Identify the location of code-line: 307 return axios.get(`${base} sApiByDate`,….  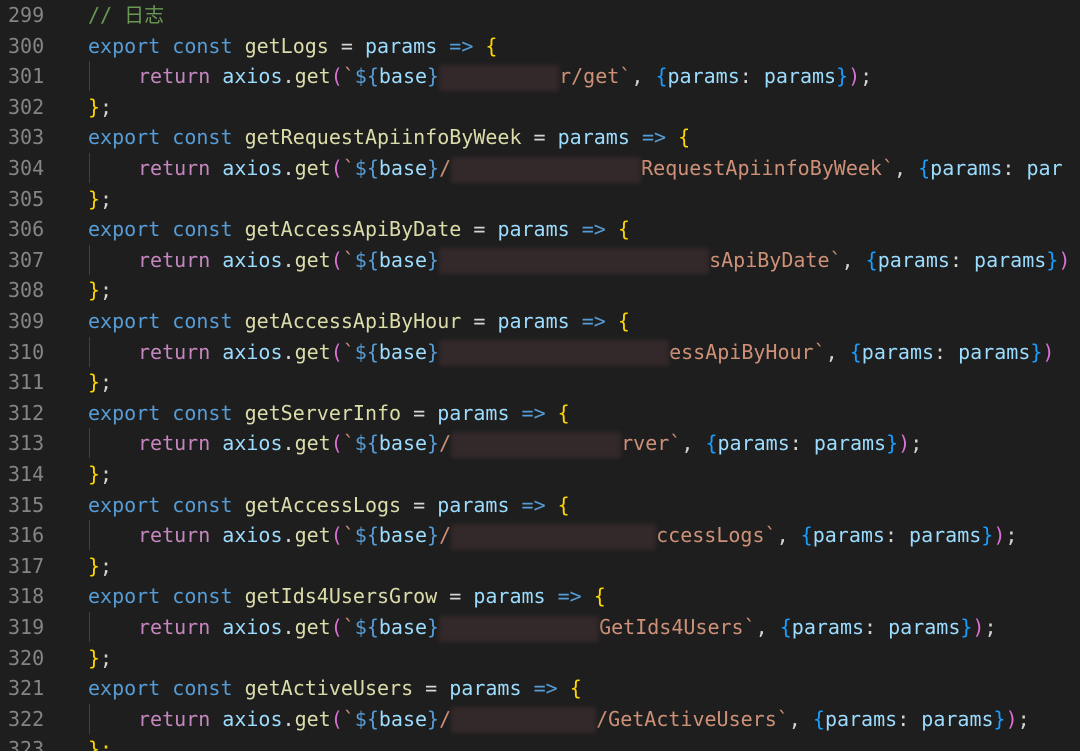
(540, 259).